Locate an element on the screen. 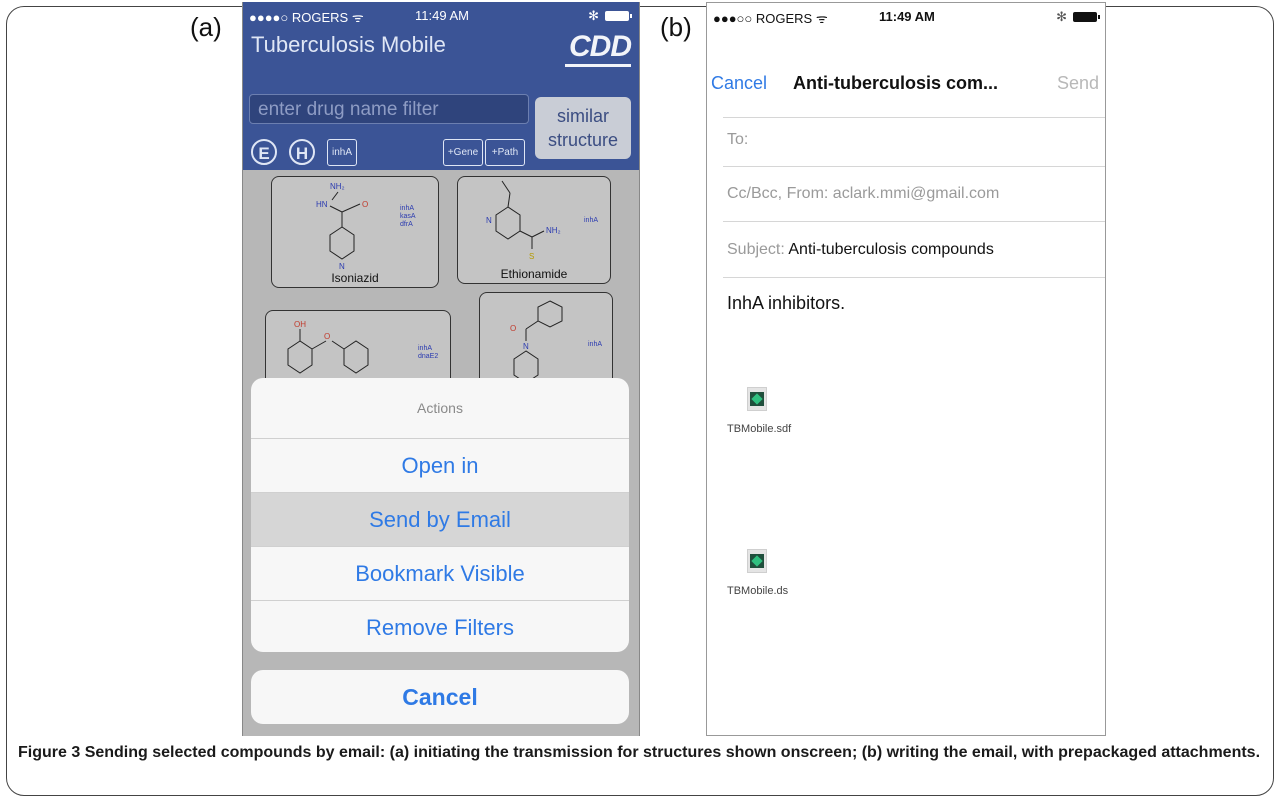 The height and width of the screenshot is (804, 1282). action-send-by-email: Send by Email is located at coordinates (440, 519).